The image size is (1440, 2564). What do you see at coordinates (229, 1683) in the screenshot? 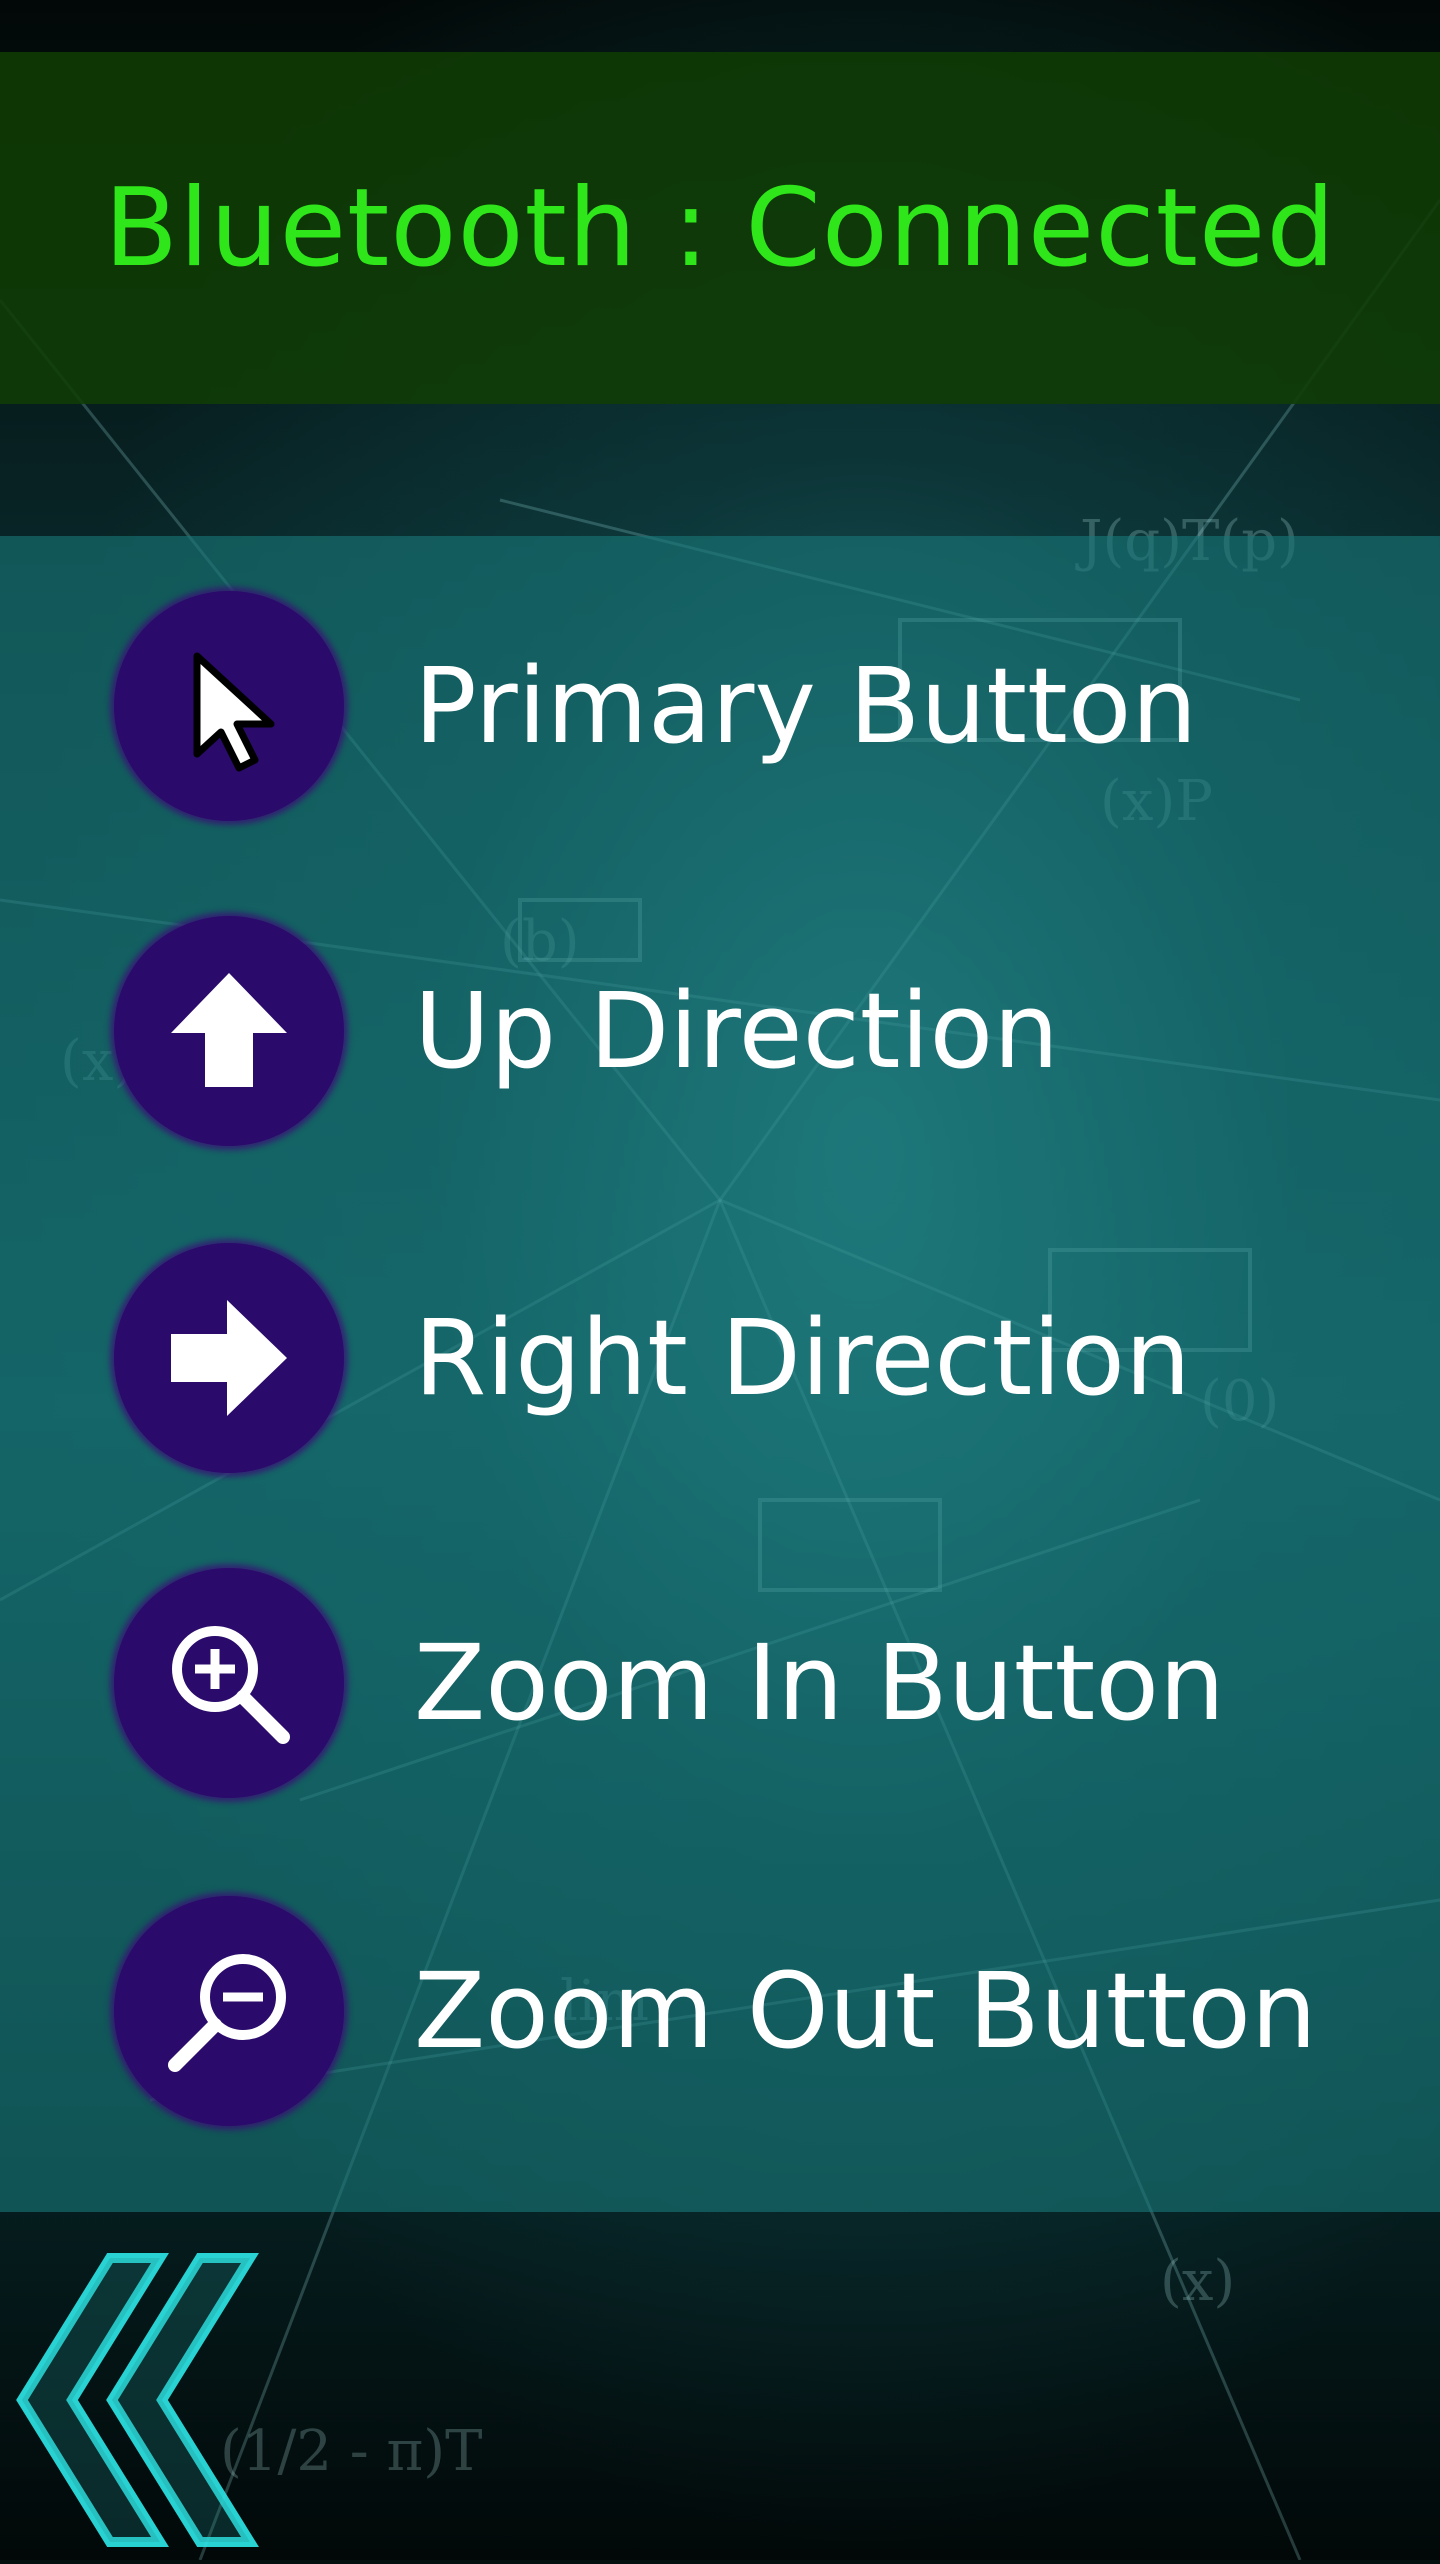
I see `zoom-in-icon` at bounding box center [229, 1683].